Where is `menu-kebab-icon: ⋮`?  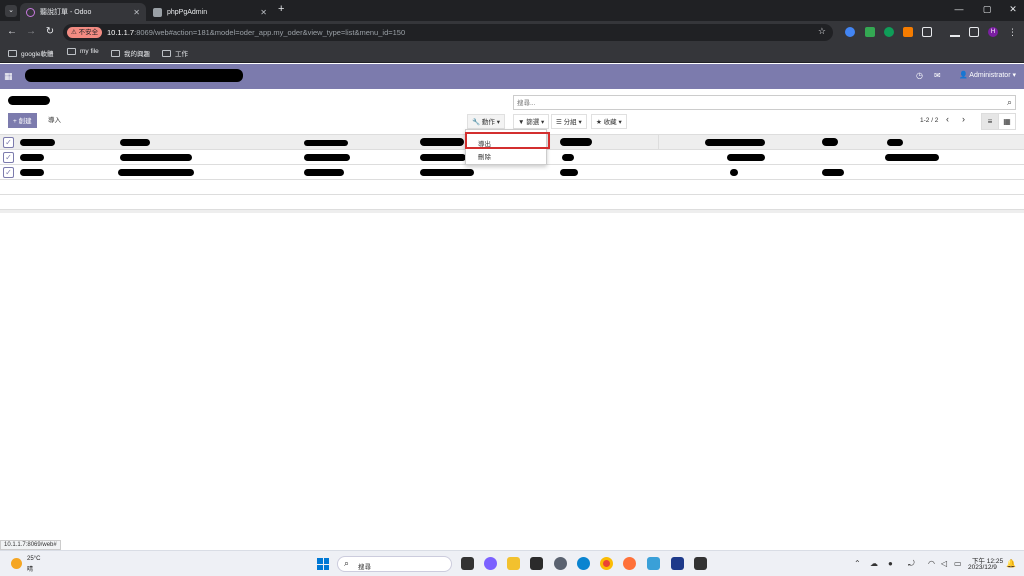 menu-kebab-icon: ⋮ is located at coordinates (1013, 32).